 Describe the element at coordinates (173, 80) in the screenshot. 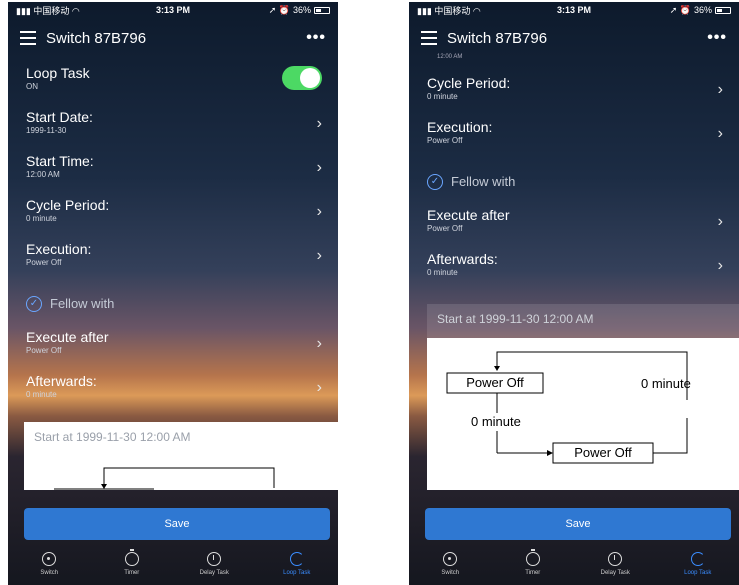

I see `loop-task-row: Loop Task ON` at that location.